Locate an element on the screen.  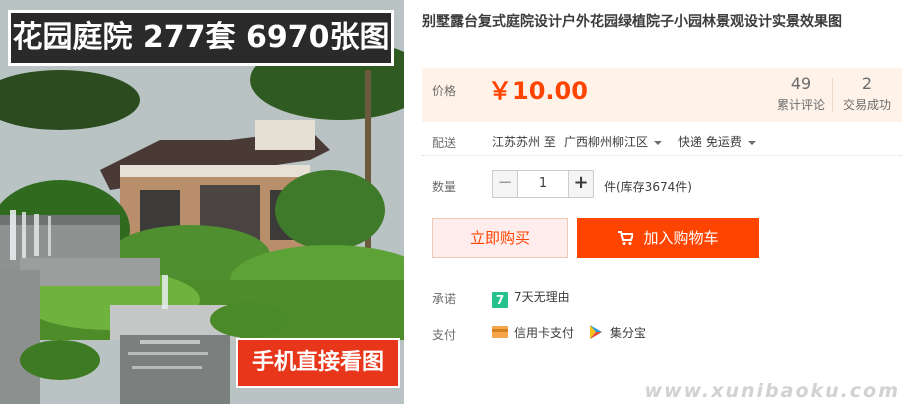
add-to-cart-button: 加入购物车 is located at coordinates (668, 238).